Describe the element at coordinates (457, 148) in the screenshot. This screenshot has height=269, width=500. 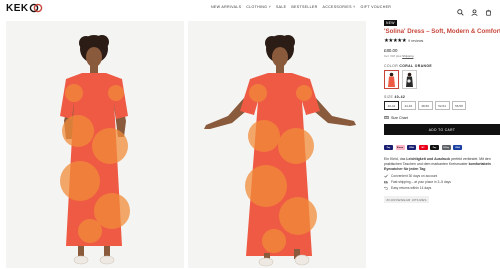
I see `visa-icon-2: VISA` at that location.